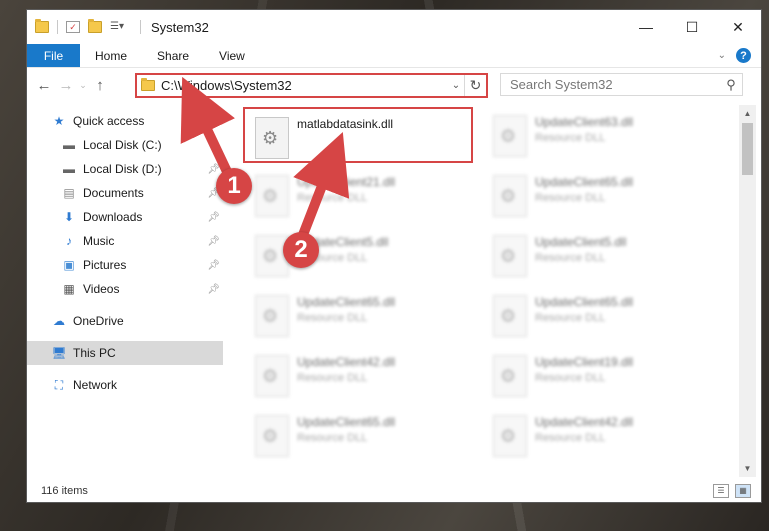 Image resolution: width=769 pixels, height=531 pixels. What do you see at coordinates (304, 85) in the screenshot?
I see `address-path: C:\Windows\System32` at bounding box center [304, 85].